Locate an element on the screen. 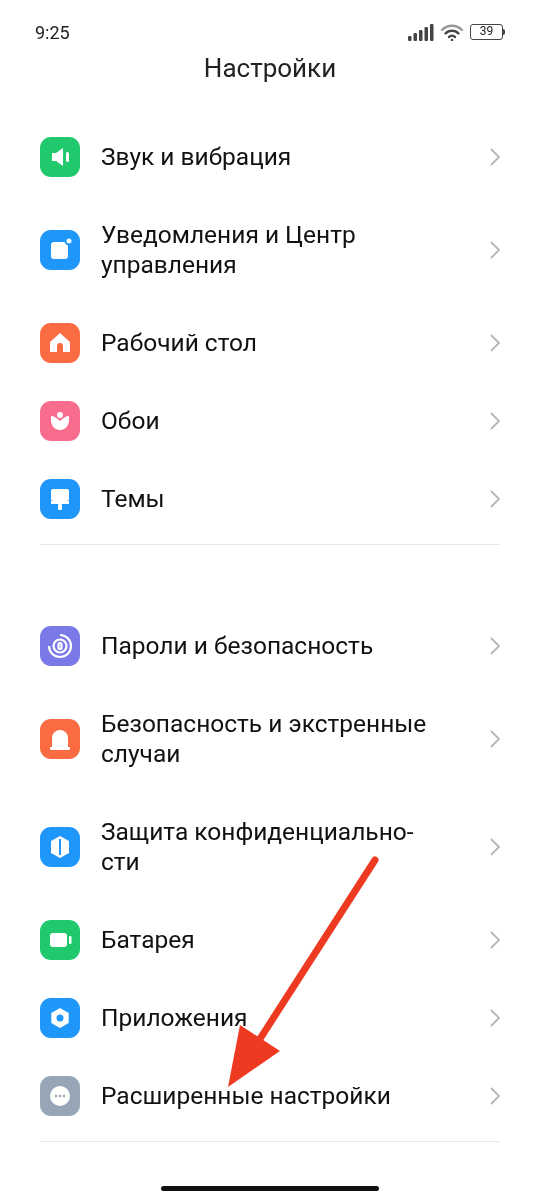 This screenshot has height=1200, width=540. settings-item: Расширенные настройки is located at coordinates (270, 1096).